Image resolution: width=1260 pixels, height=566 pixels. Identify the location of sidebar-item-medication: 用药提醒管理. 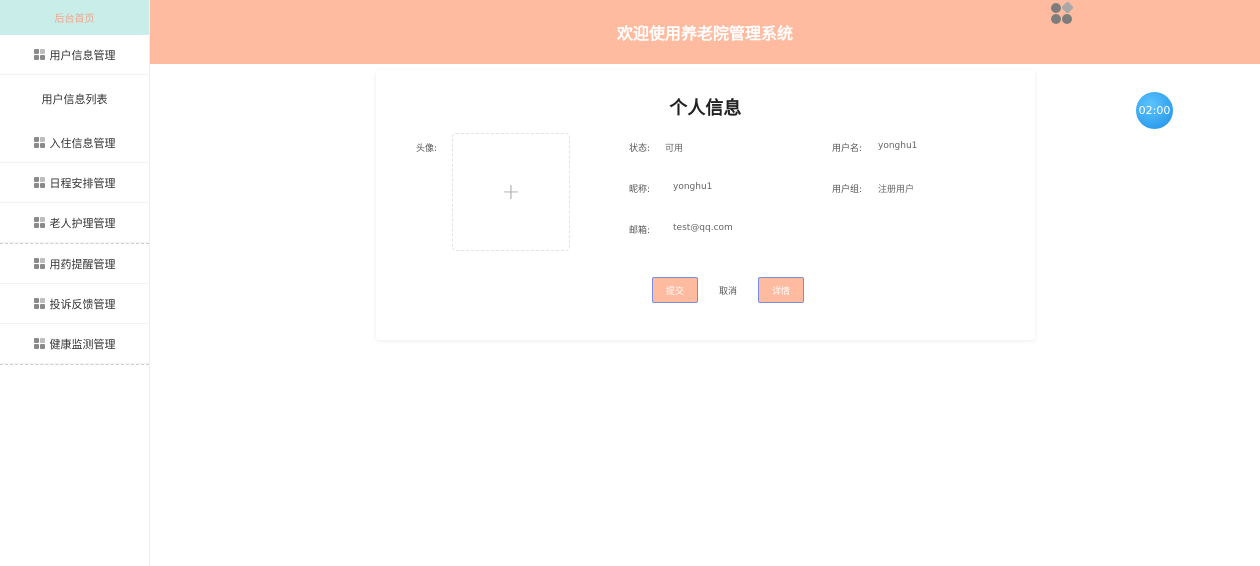
(74, 264).